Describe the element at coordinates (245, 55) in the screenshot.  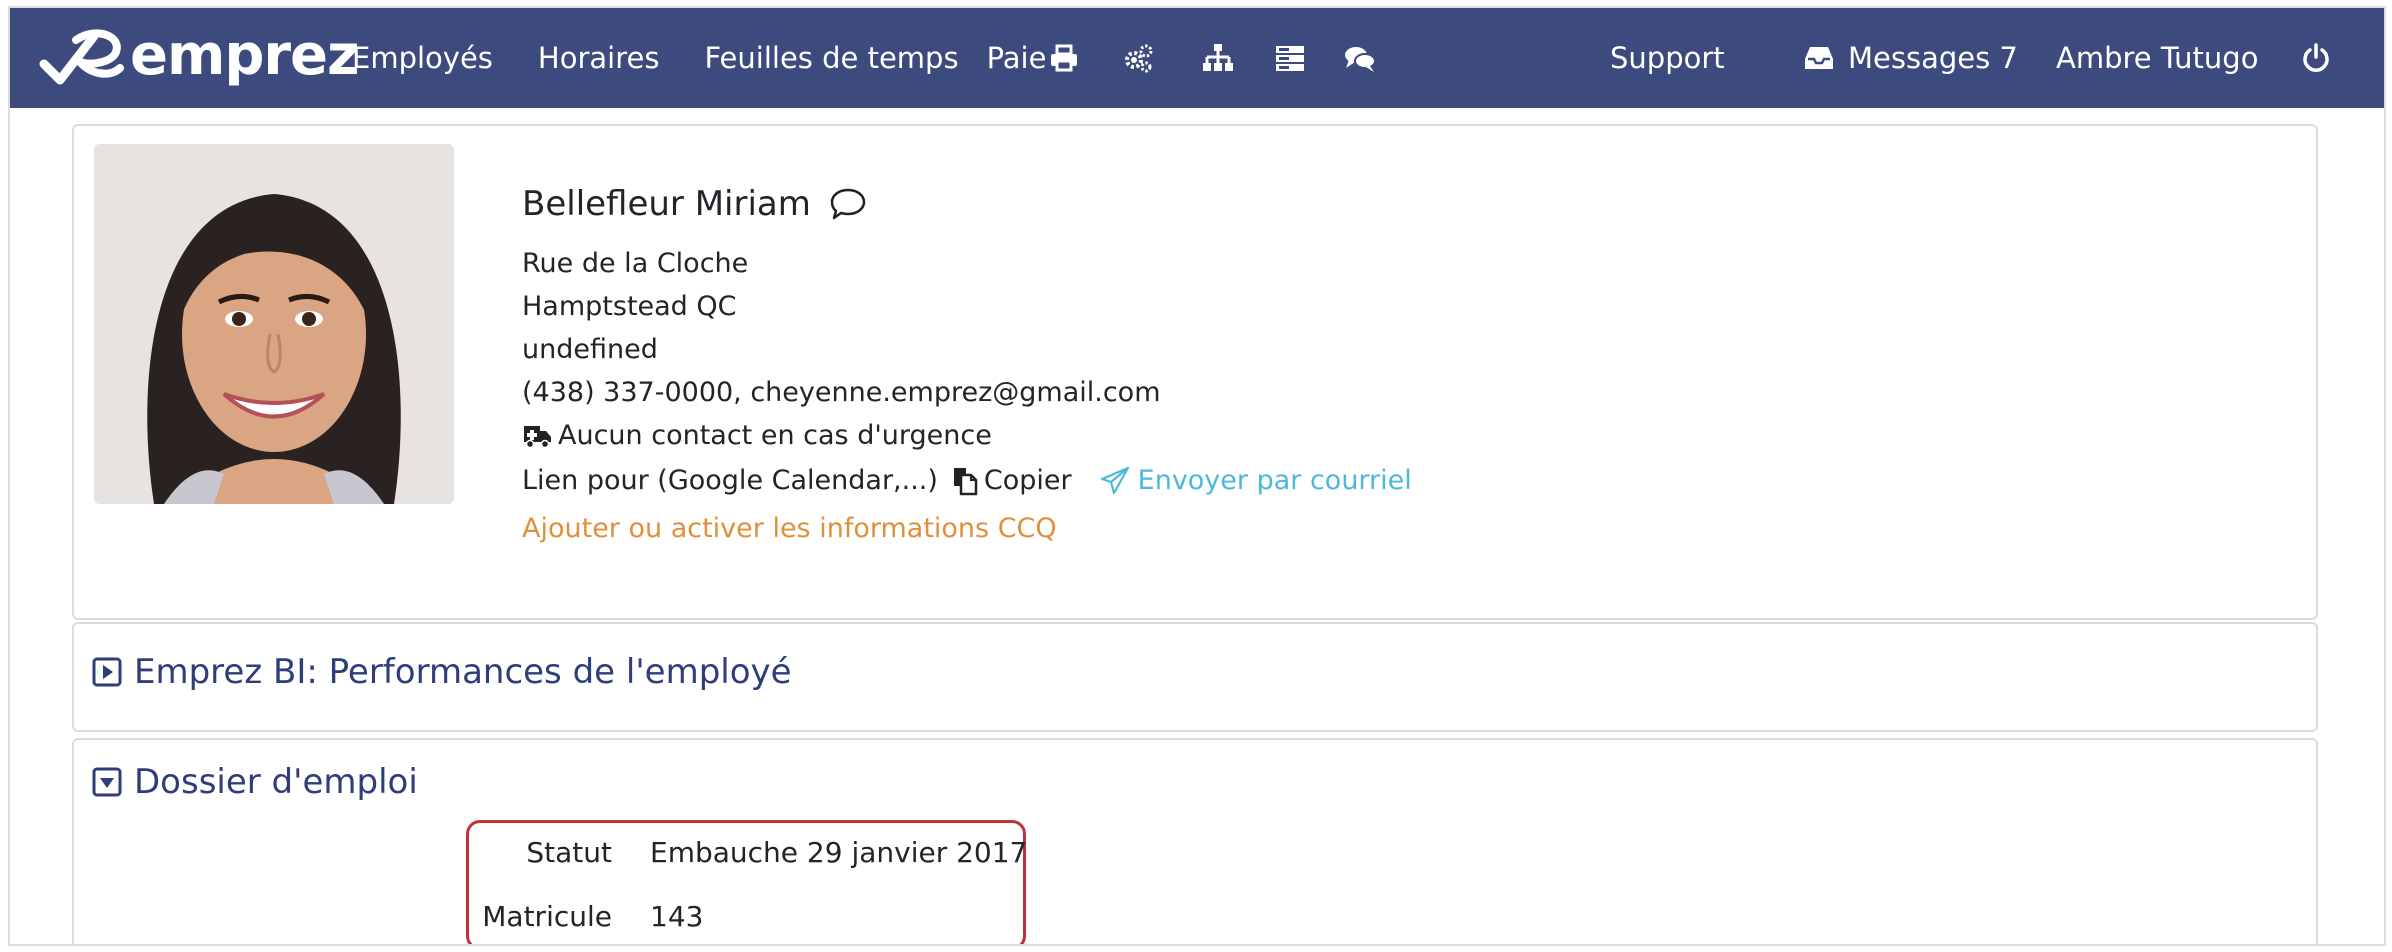
I see `brand-name: emprez` at that location.